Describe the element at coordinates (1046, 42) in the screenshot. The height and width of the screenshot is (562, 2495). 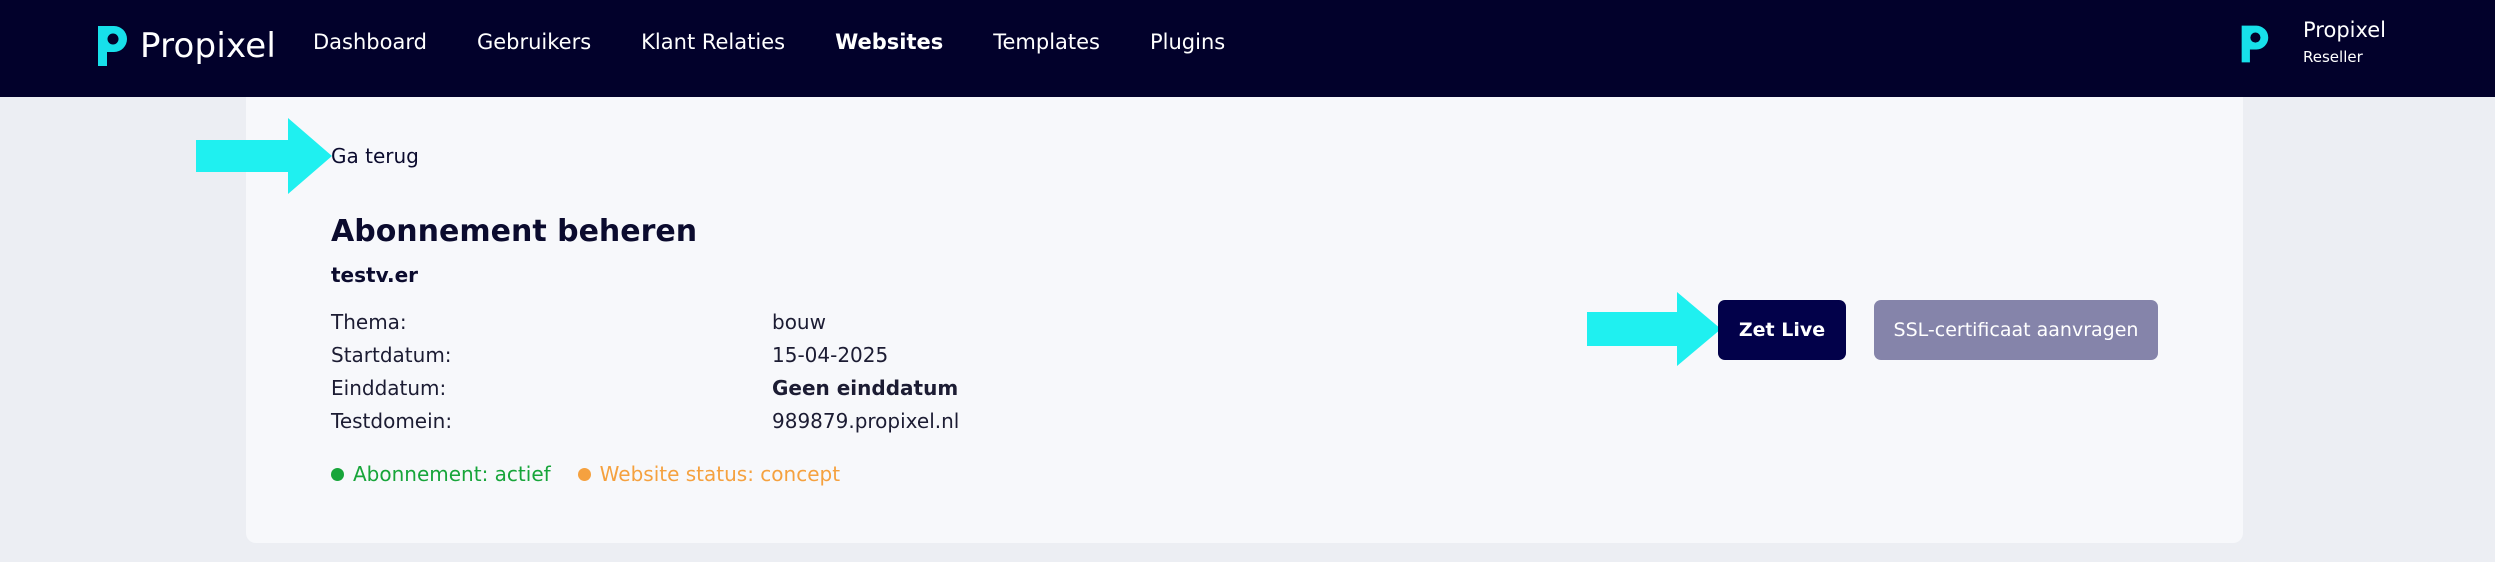
I see `nav-templates: Templates` at that location.